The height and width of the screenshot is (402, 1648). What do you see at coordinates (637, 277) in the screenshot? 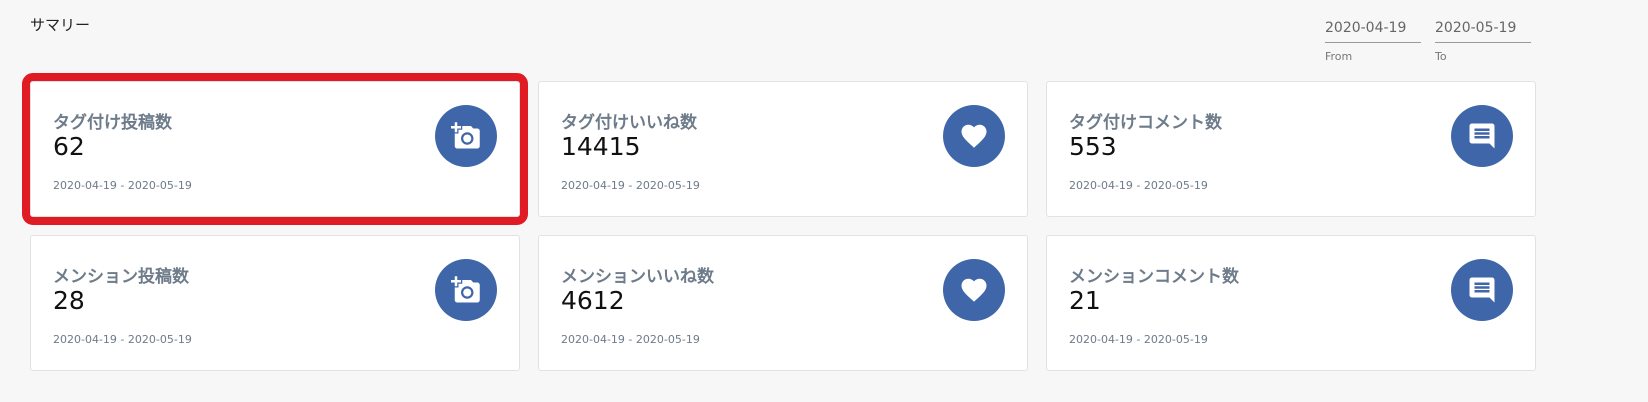
I see `card-title: メンションいいね数` at bounding box center [637, 277].